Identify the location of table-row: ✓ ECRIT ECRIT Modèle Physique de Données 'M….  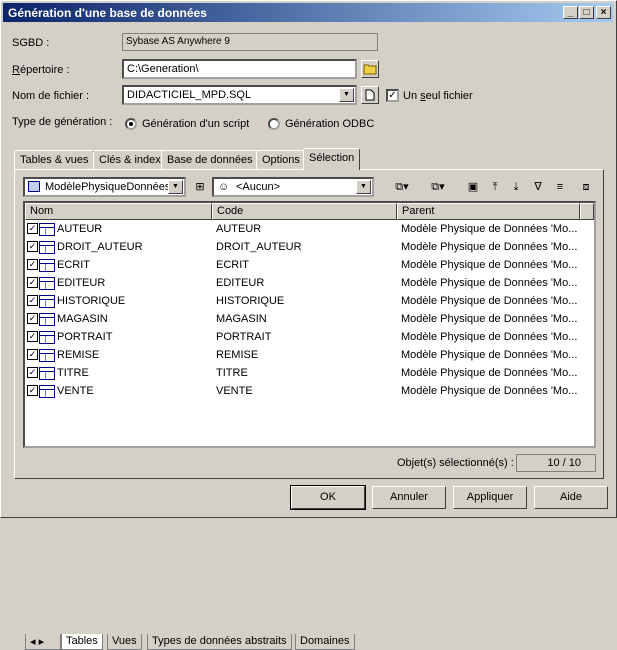
(309, 266).